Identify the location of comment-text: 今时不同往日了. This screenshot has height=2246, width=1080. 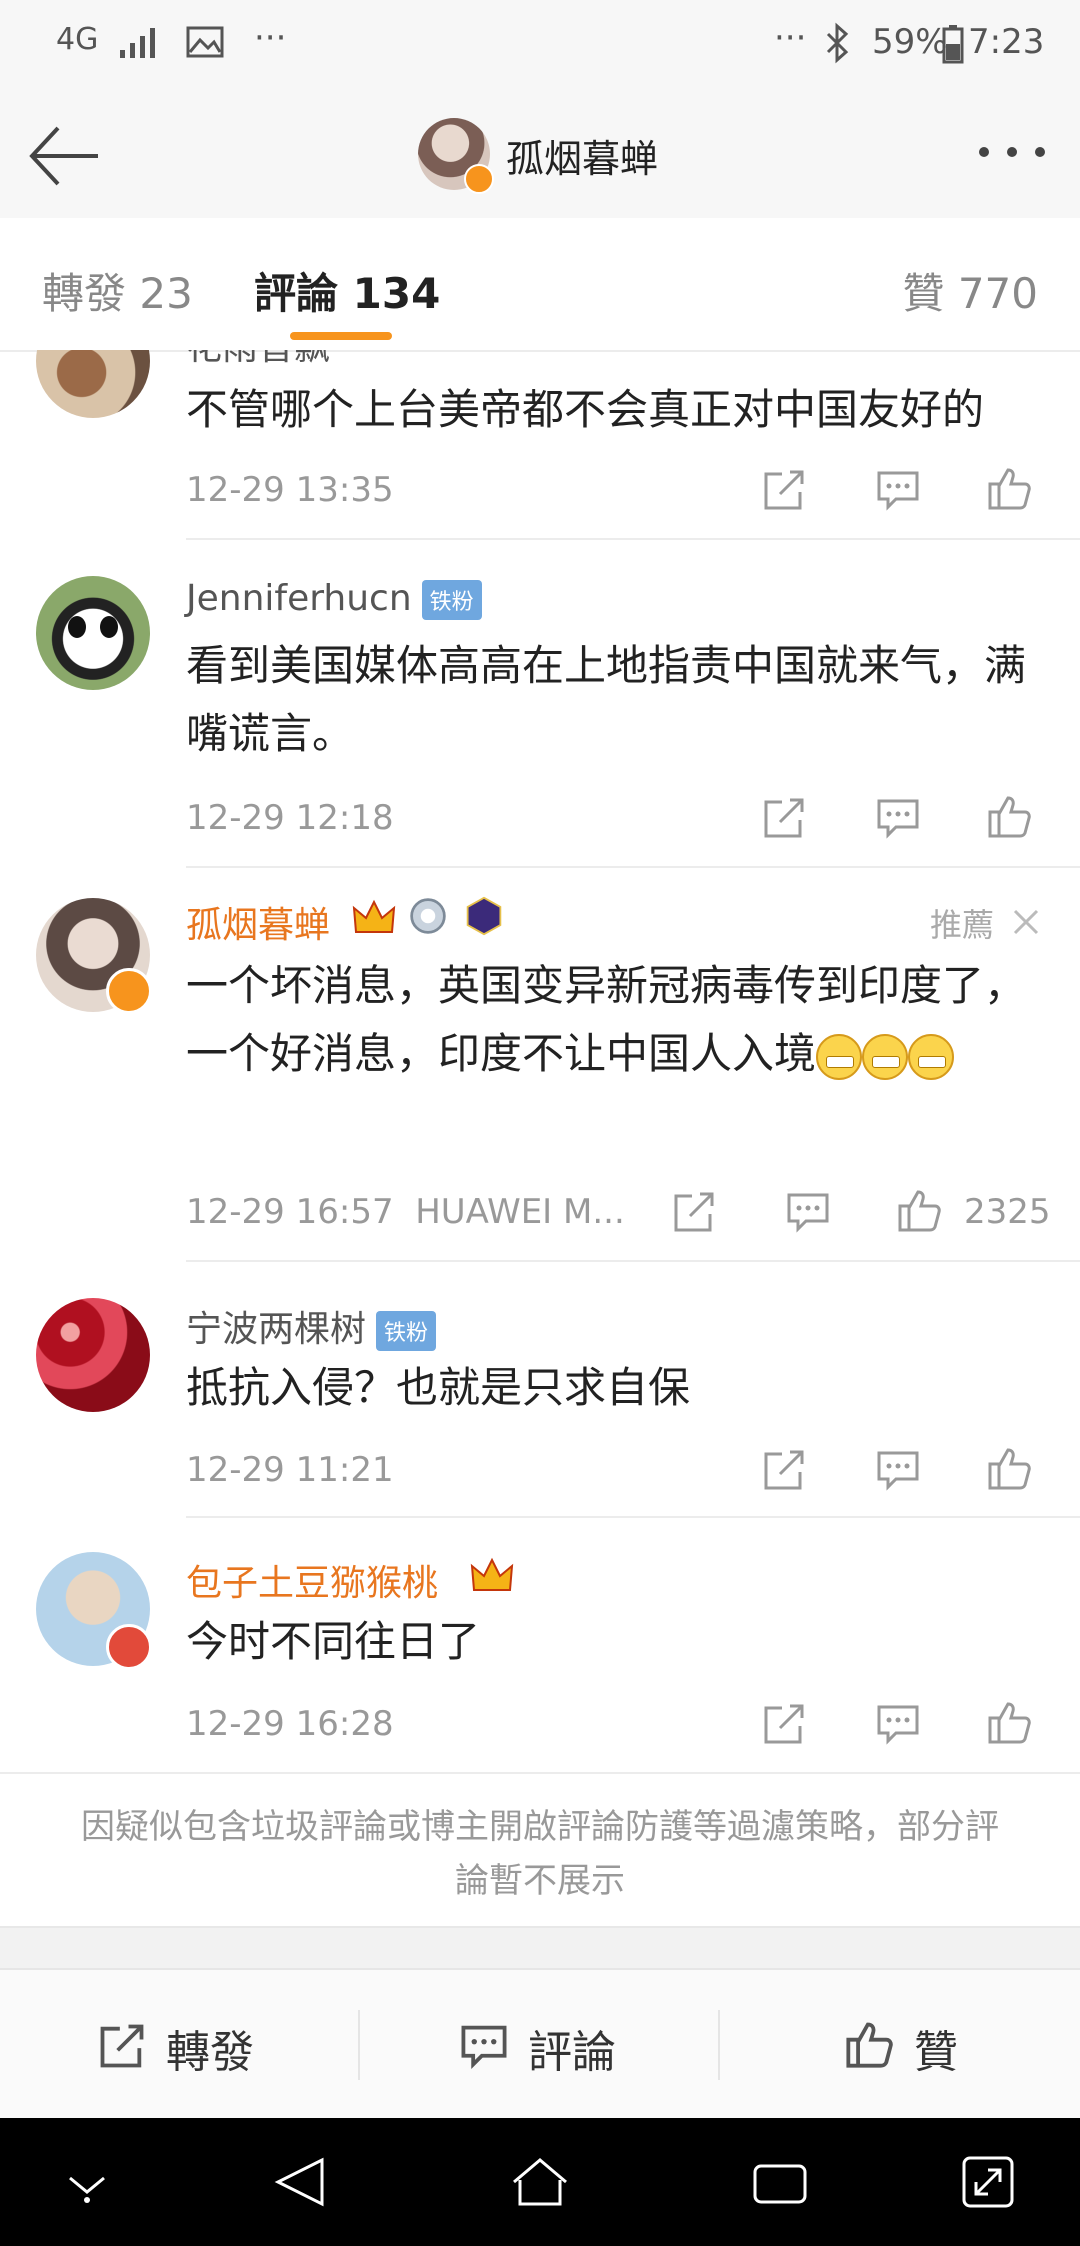
(333, 1641).